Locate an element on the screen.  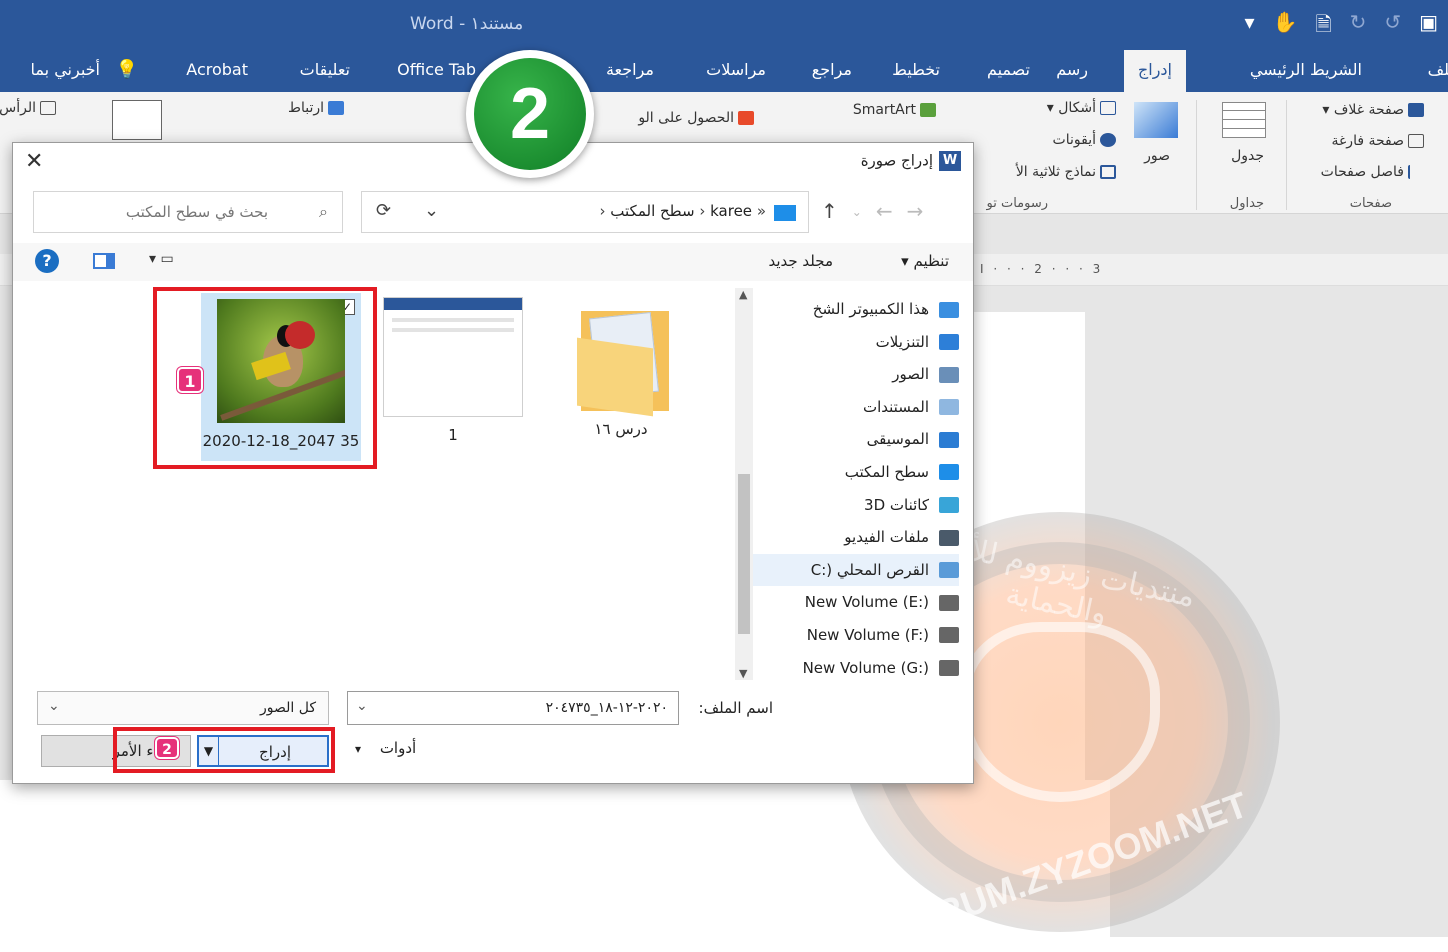
filetype-select: كل الصور ⌄ is located at coordinates (183, 708).